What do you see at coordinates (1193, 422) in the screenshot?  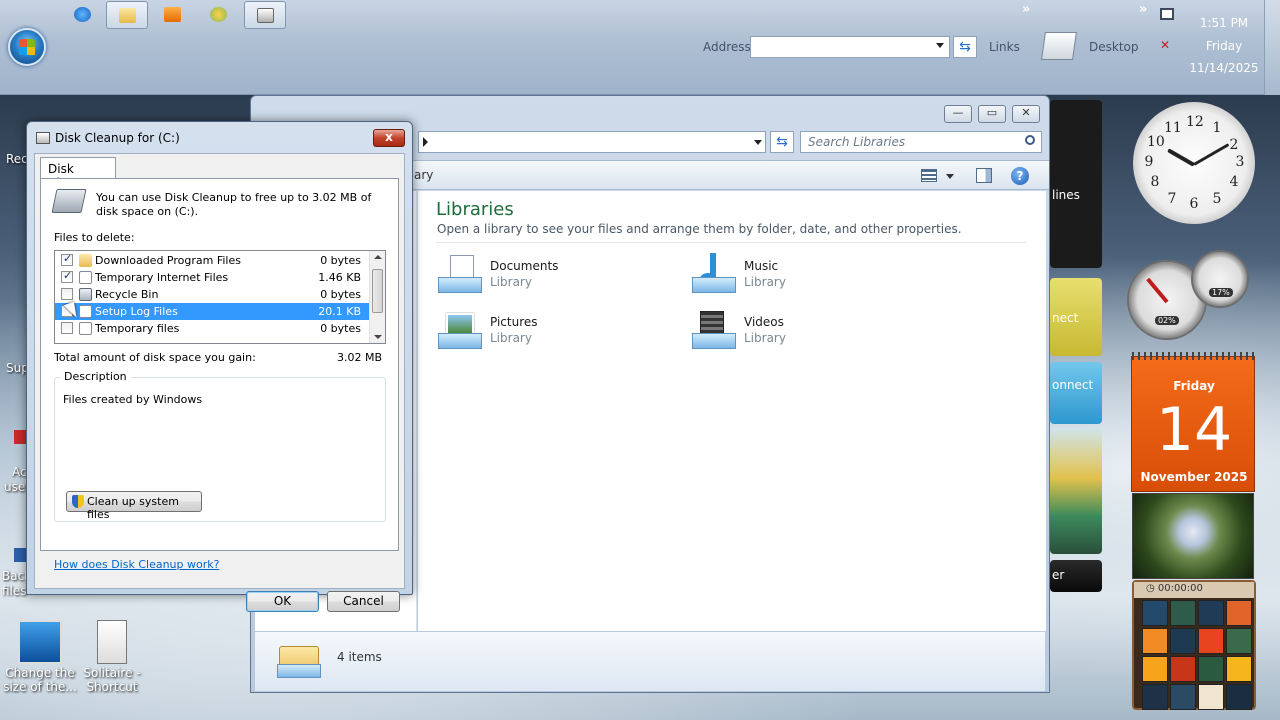 I see `calendar-gadget: Friday 14 November 2025` at bounding box center [1193, 422].